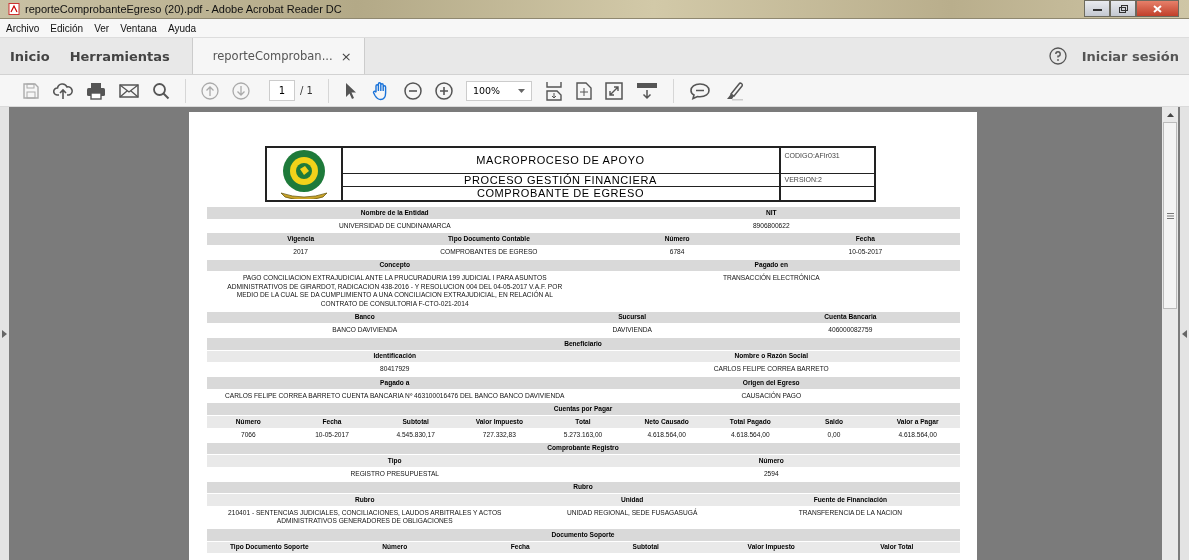 The width and height of the screenshot is (1189, 560). Describe the element at coordinates (699, 90) in the screenshot. I see `comment-icon` at that location.